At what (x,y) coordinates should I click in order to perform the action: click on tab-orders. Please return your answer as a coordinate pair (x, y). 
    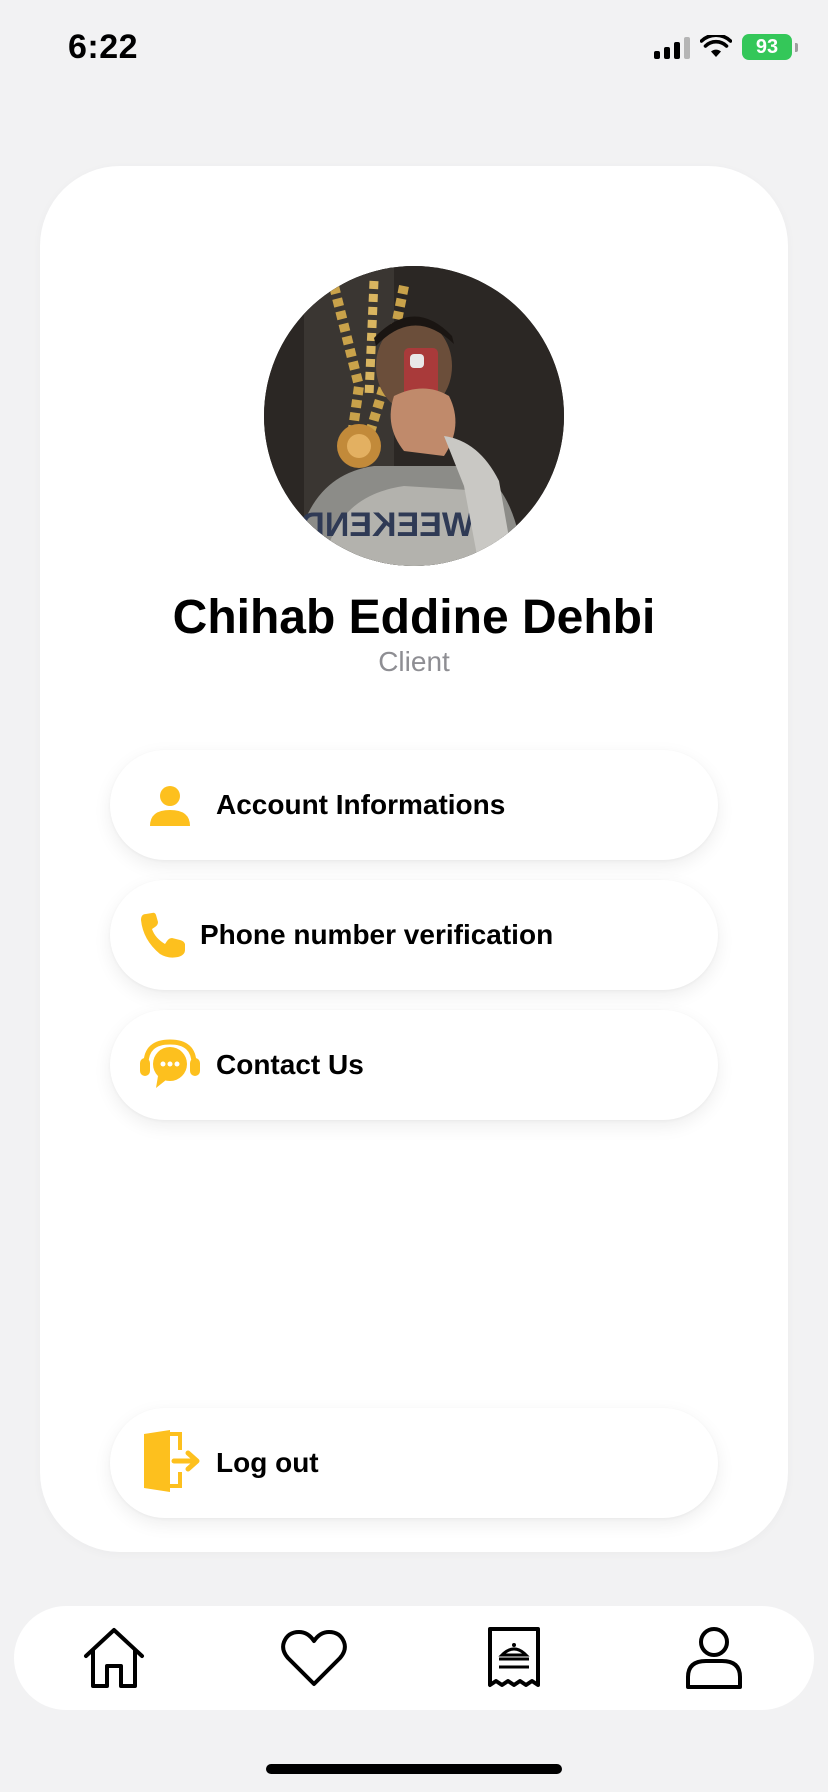
    Looking at the image, I should click on (514, 1658).